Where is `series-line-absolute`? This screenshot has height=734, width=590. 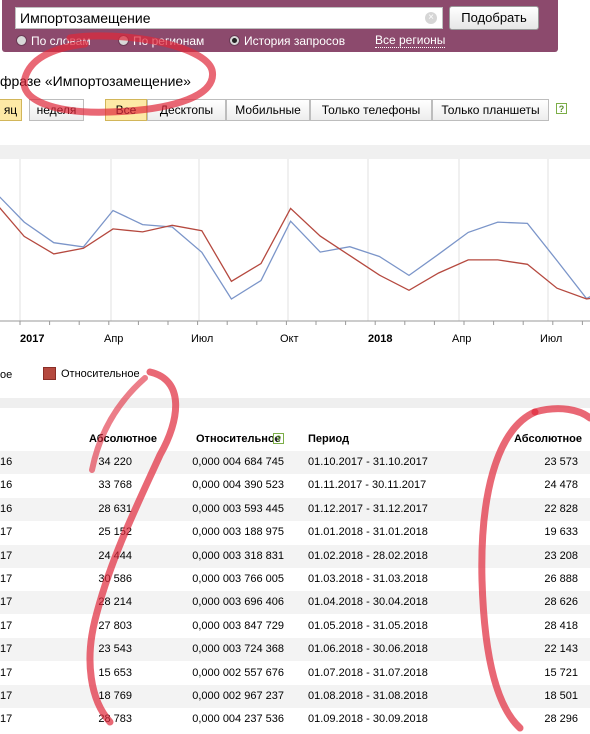 series-line-absolute is located at coordinates (295, 248).